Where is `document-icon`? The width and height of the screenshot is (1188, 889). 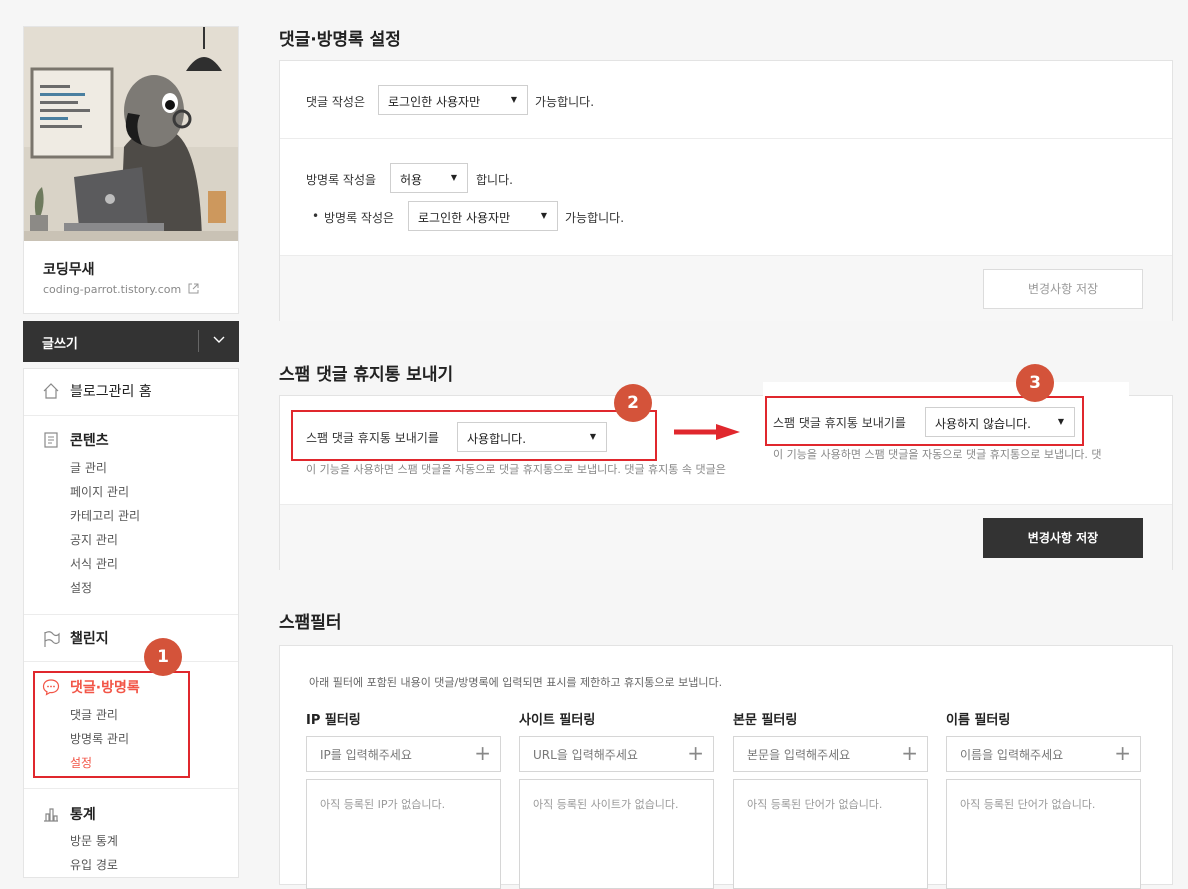
document-icon is located at coordinates (51, 440).